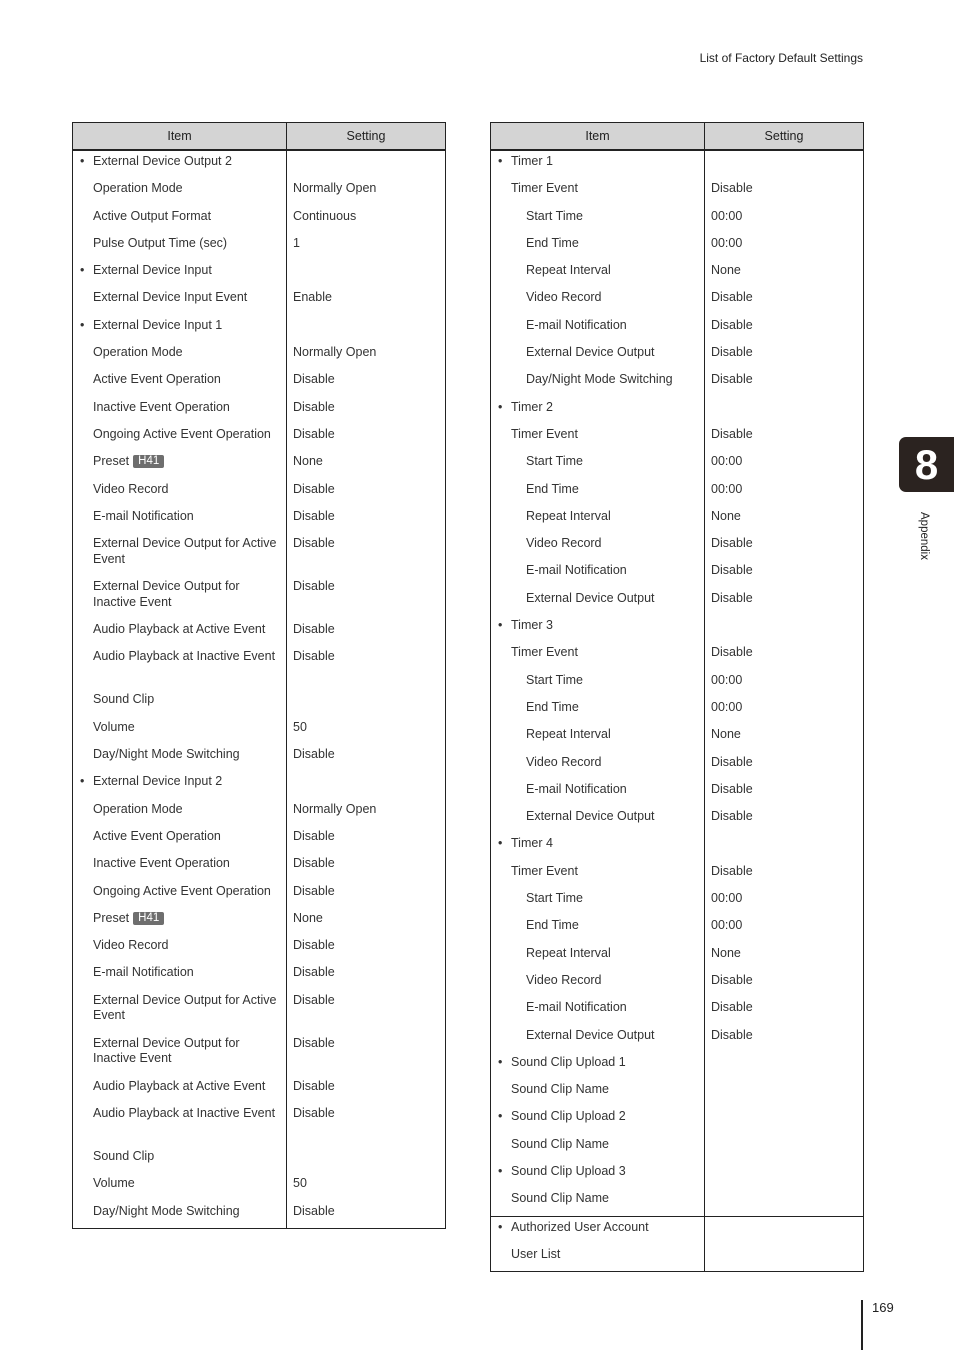  Describe the element at coordinates (179, 460) in the screenshot. I see `item-cell-content: Preset H41` at that location.